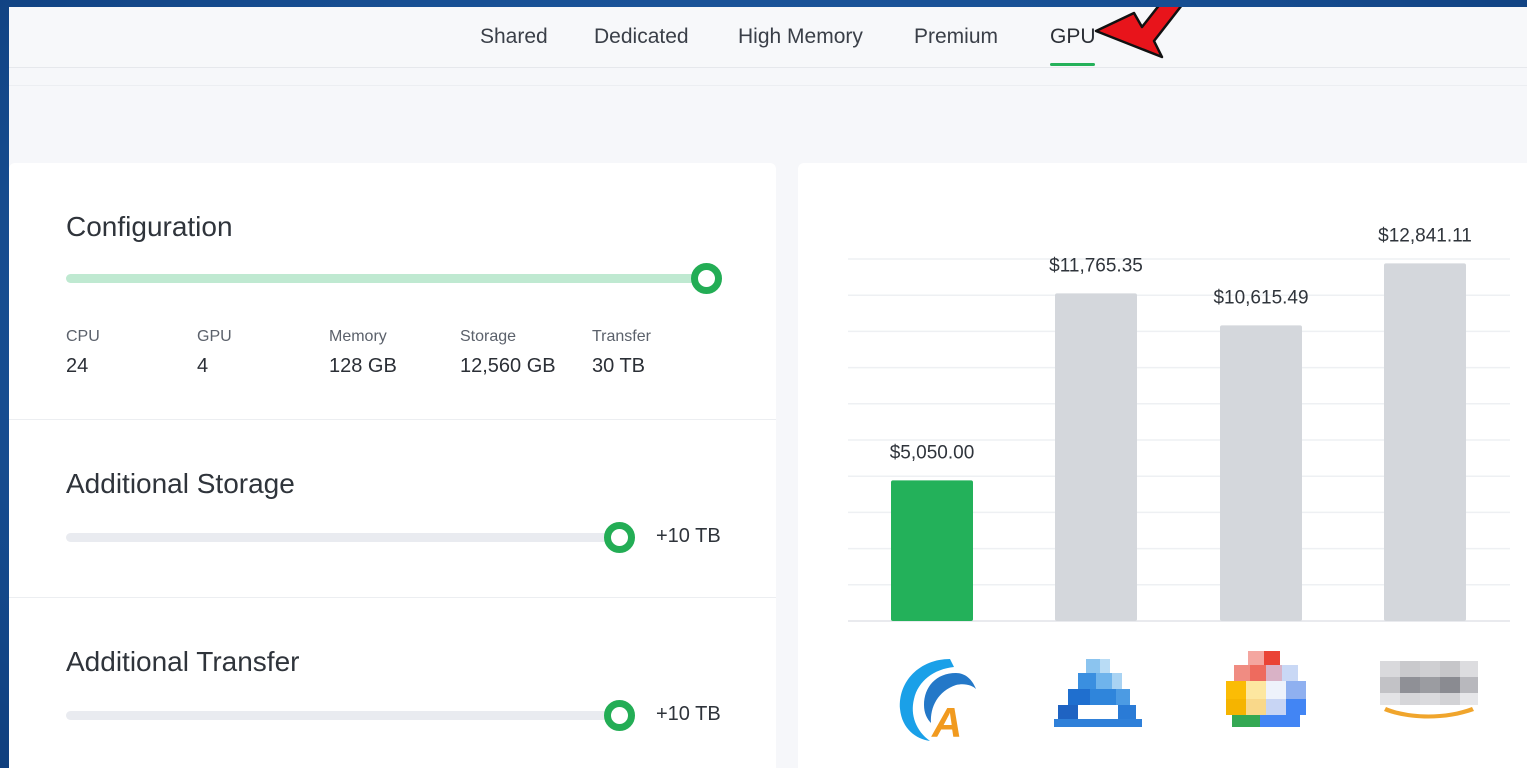 Image resolution: width=1527 pixels, height=768 pixels. Describe the element at coordinates (641, 37) in the screenshot. I see `tab-dedicated: Dedicated` at that location.